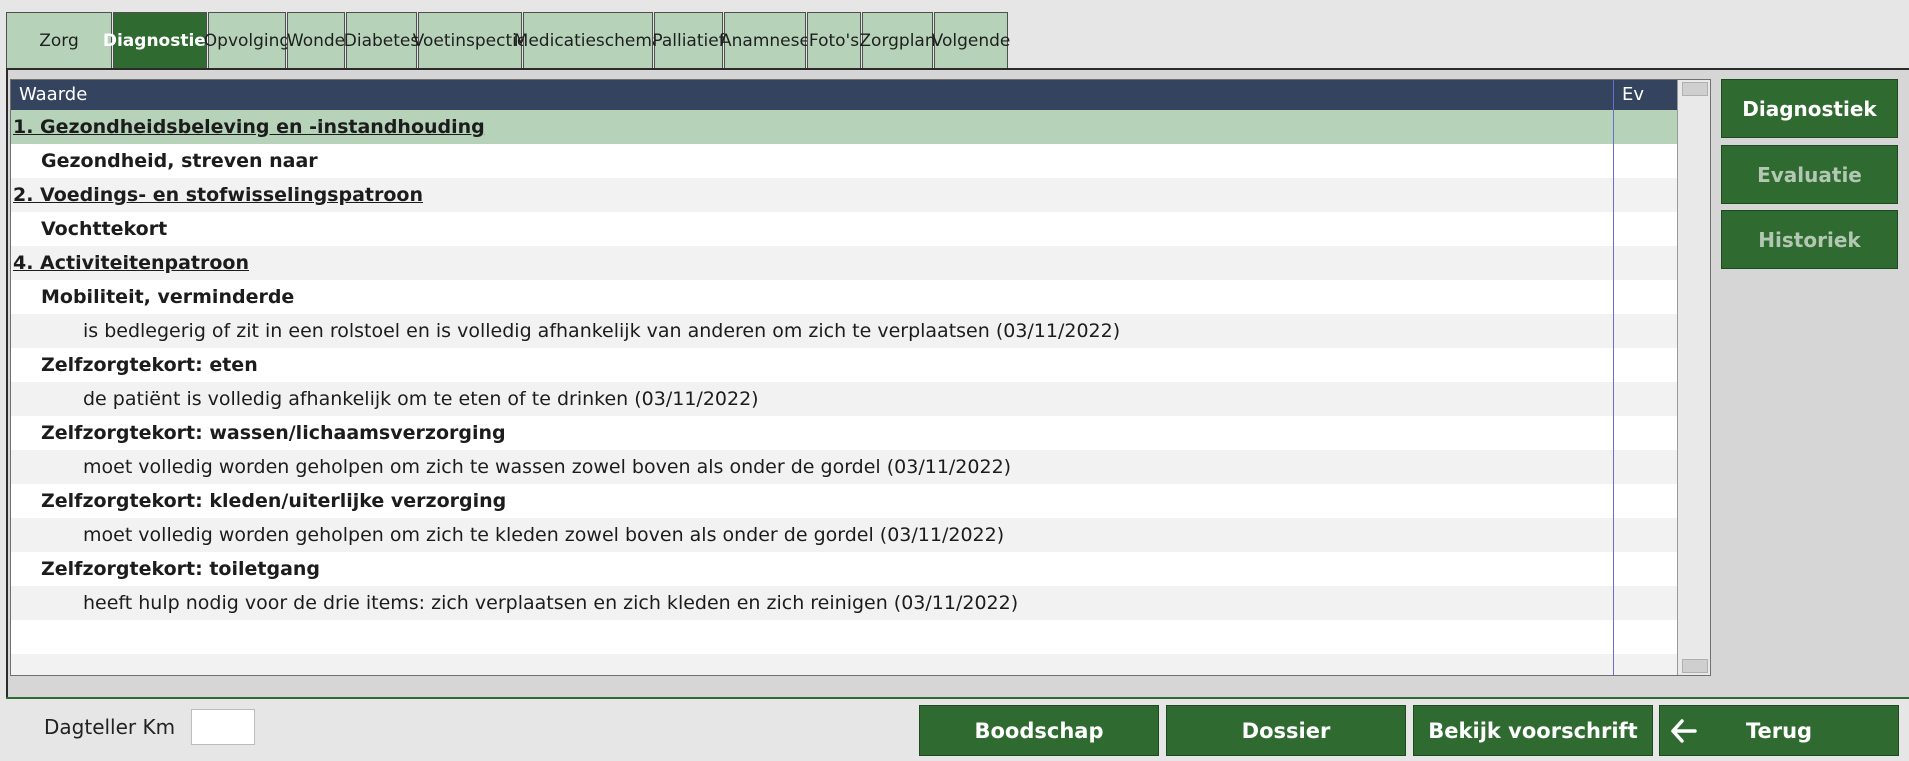 The height and width of the screenshot is (761, 1909). I want to click on tab-voetinspectie: Voetinspectie, so click(470, 40).